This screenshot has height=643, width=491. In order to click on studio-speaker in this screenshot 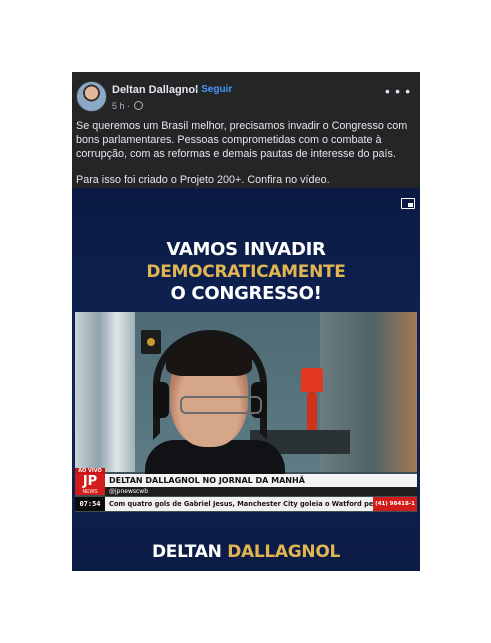, I will do `click(151, 342)`.